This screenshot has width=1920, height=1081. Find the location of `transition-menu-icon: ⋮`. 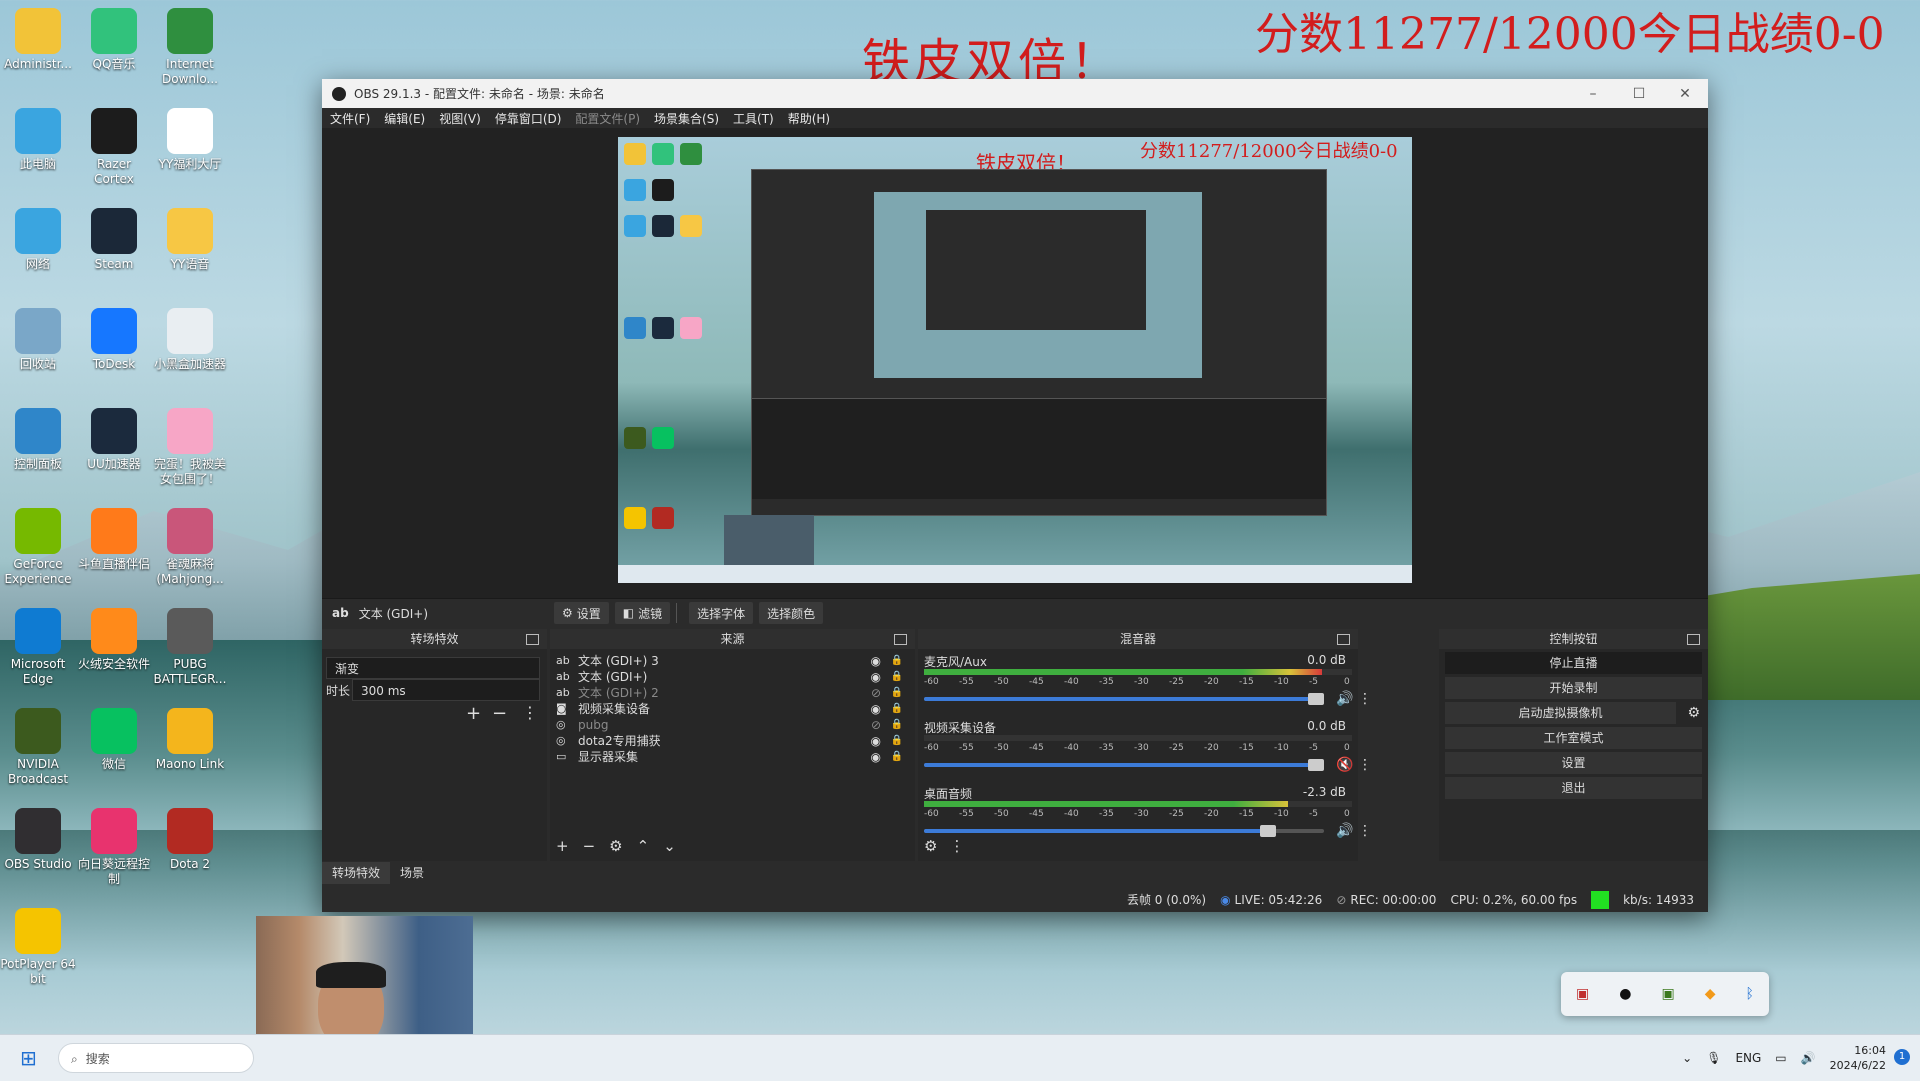

transition-menu-icon: ⋮ is located at coordinates (530, 712).